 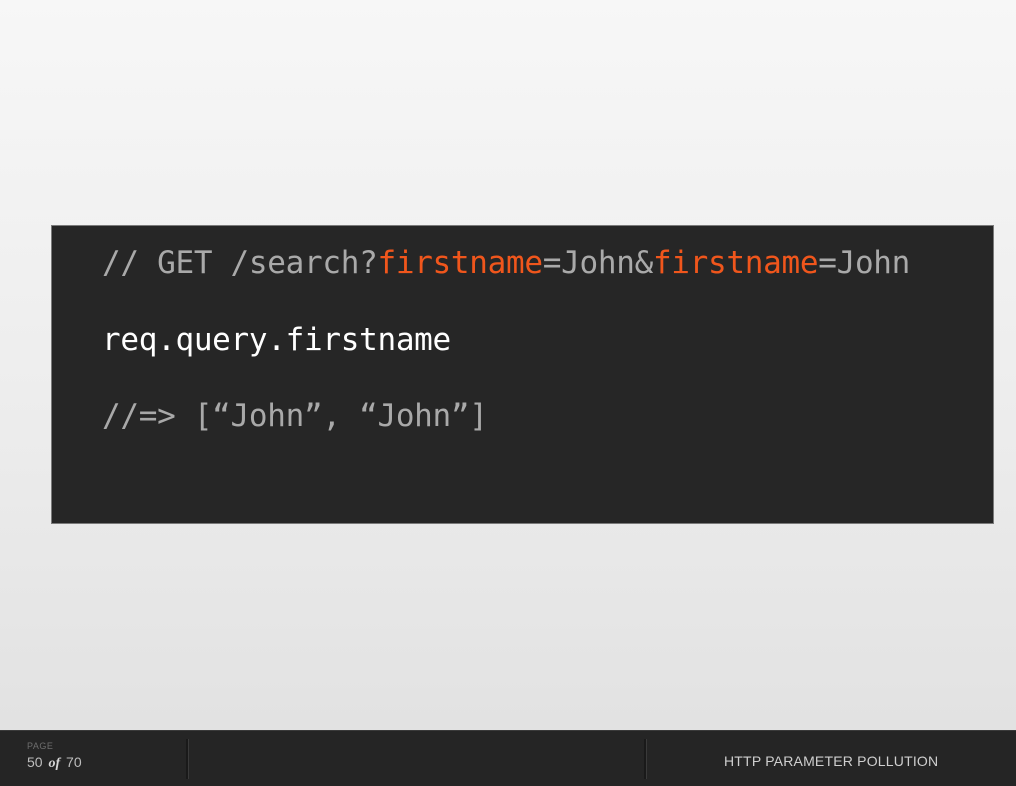 I want to click on page-current: 50, so click(x=35, y=762).